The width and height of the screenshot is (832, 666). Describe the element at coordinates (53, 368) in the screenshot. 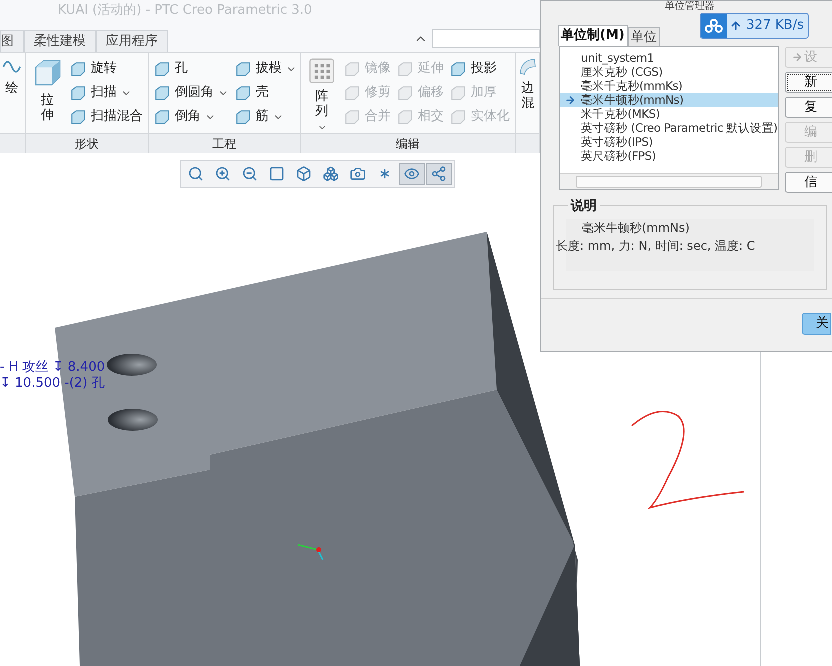

I see `hole-annotation: - H 攻丝 ↧ 8.400` at that location.